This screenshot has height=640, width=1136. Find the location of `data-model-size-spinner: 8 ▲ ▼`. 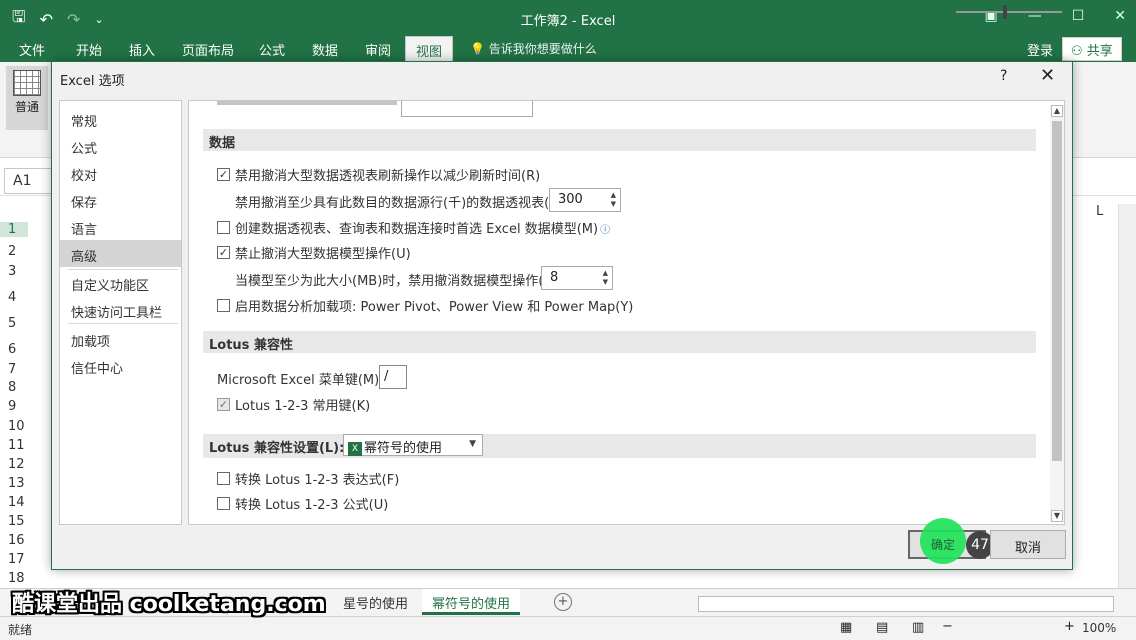

data-model-size-spinner: 8 ▲ ▼ is located at coordinates (577, 278).